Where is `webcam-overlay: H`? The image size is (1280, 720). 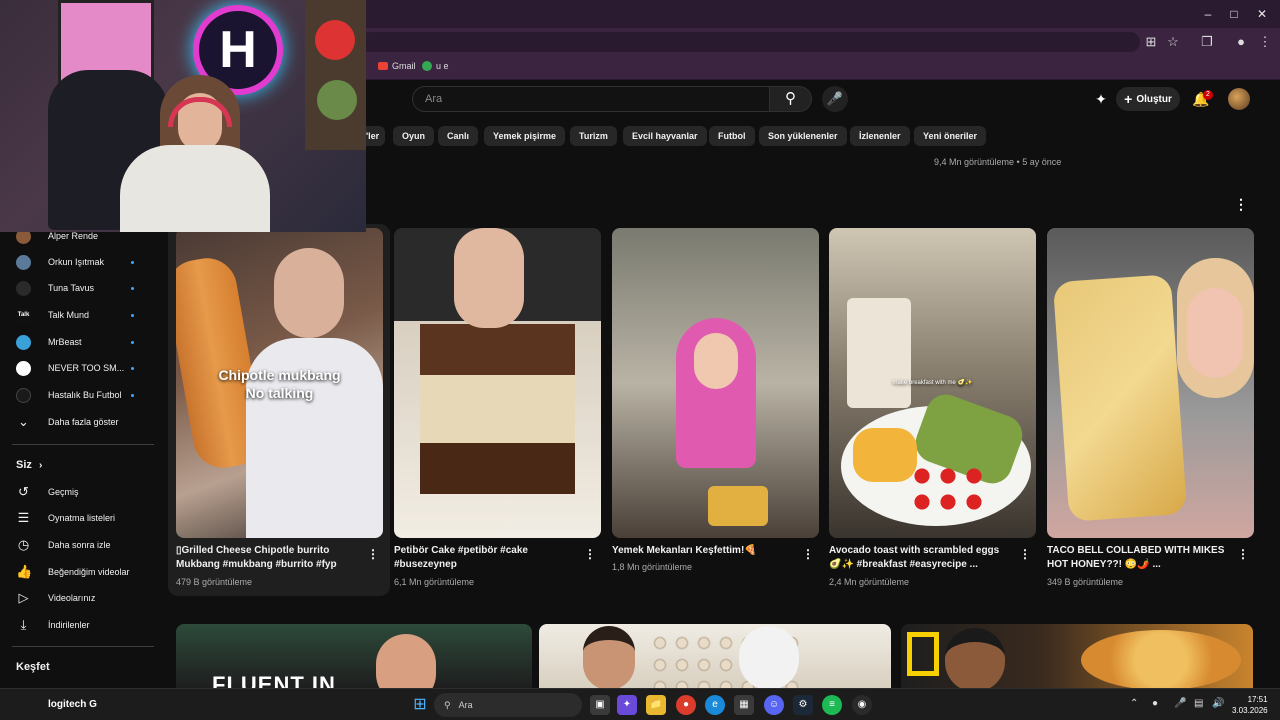 webcam-overlay: H is located at coordinates (183, 116).